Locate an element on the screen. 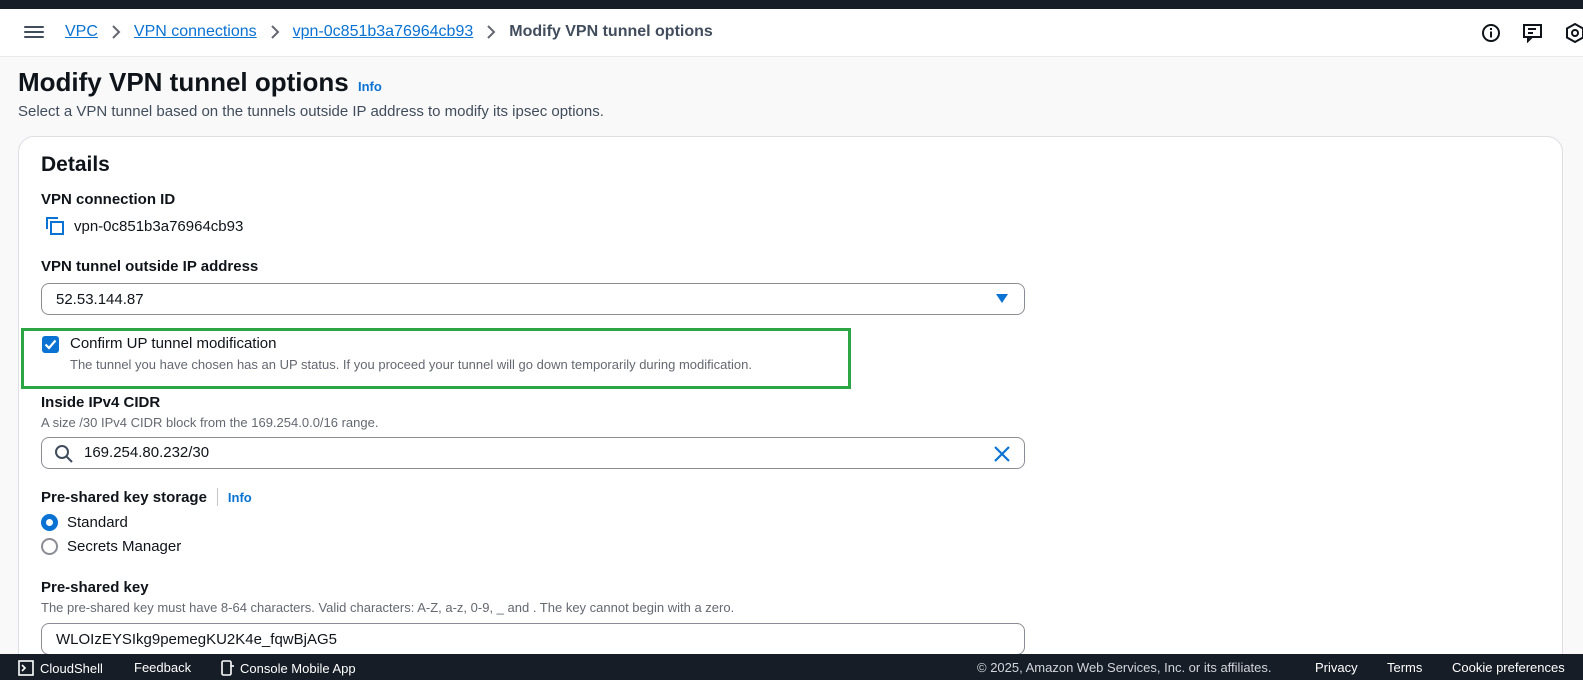 This screenshot has height=680, width=1583. radio-secrets-manager: Secrets Manager is located at coordinates (111, 546).